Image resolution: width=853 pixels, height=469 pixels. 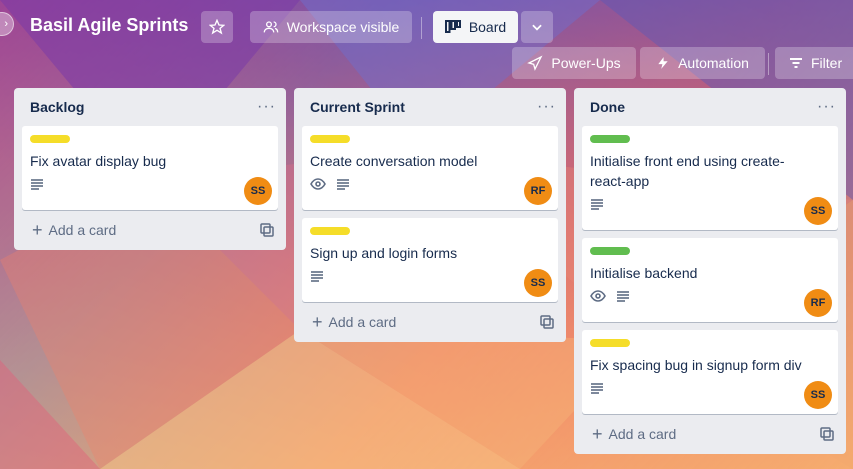 What do you see at coordinates (394, 161) in the screenshot?
I see `card-title: Create conversation model` at bounding box center [394, 161].